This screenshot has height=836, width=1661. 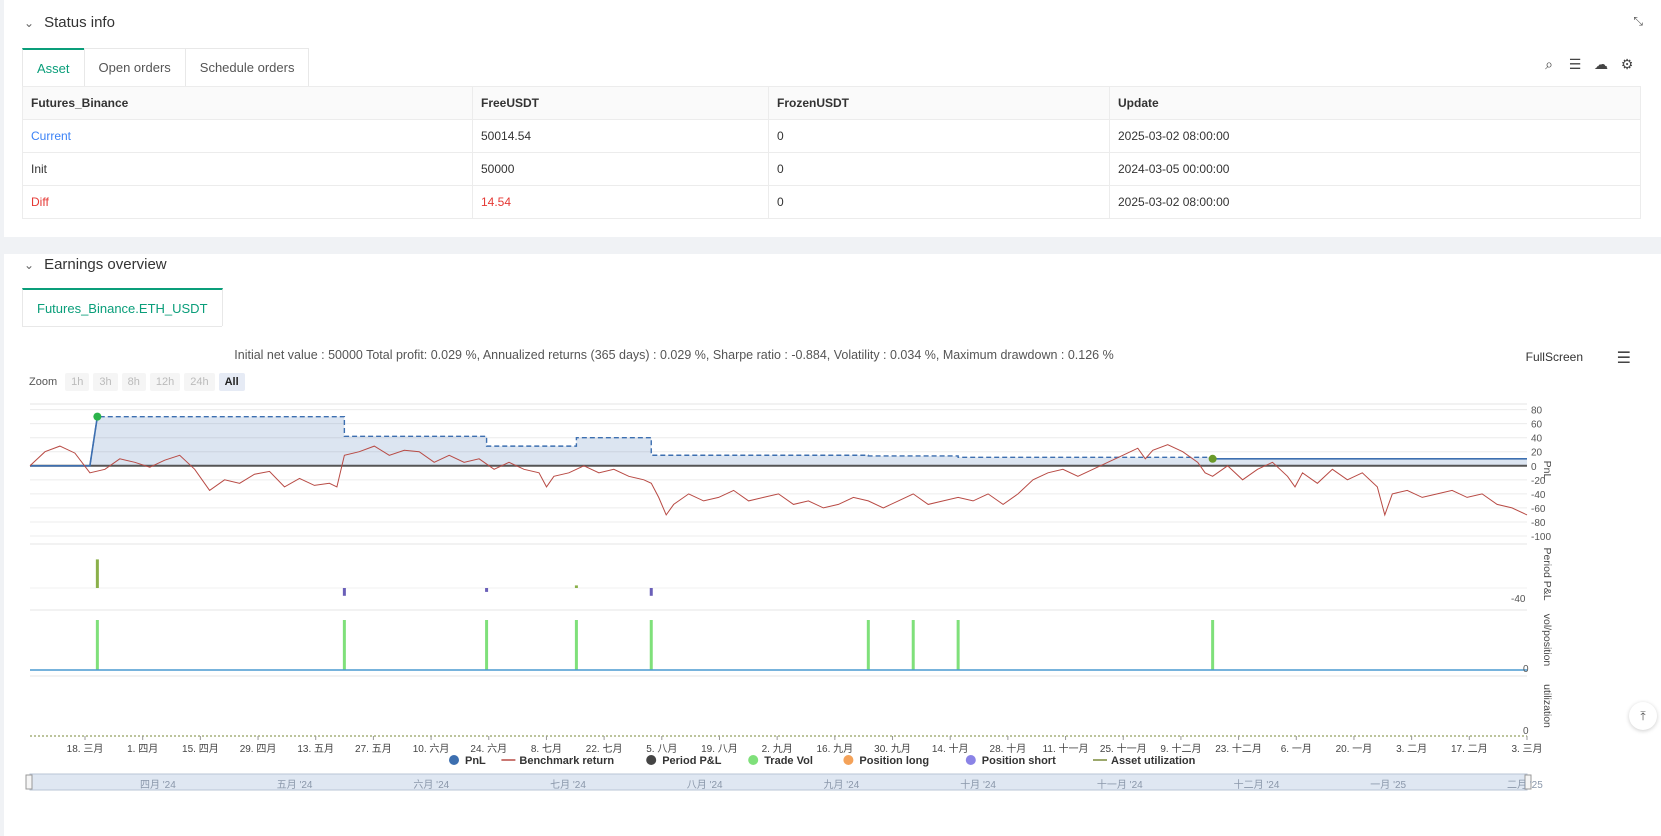 What do you see at coordinates (1547, 470) in the screenshot?
I see `y-axis-title: PnL` at bounding box center [1547, 470].